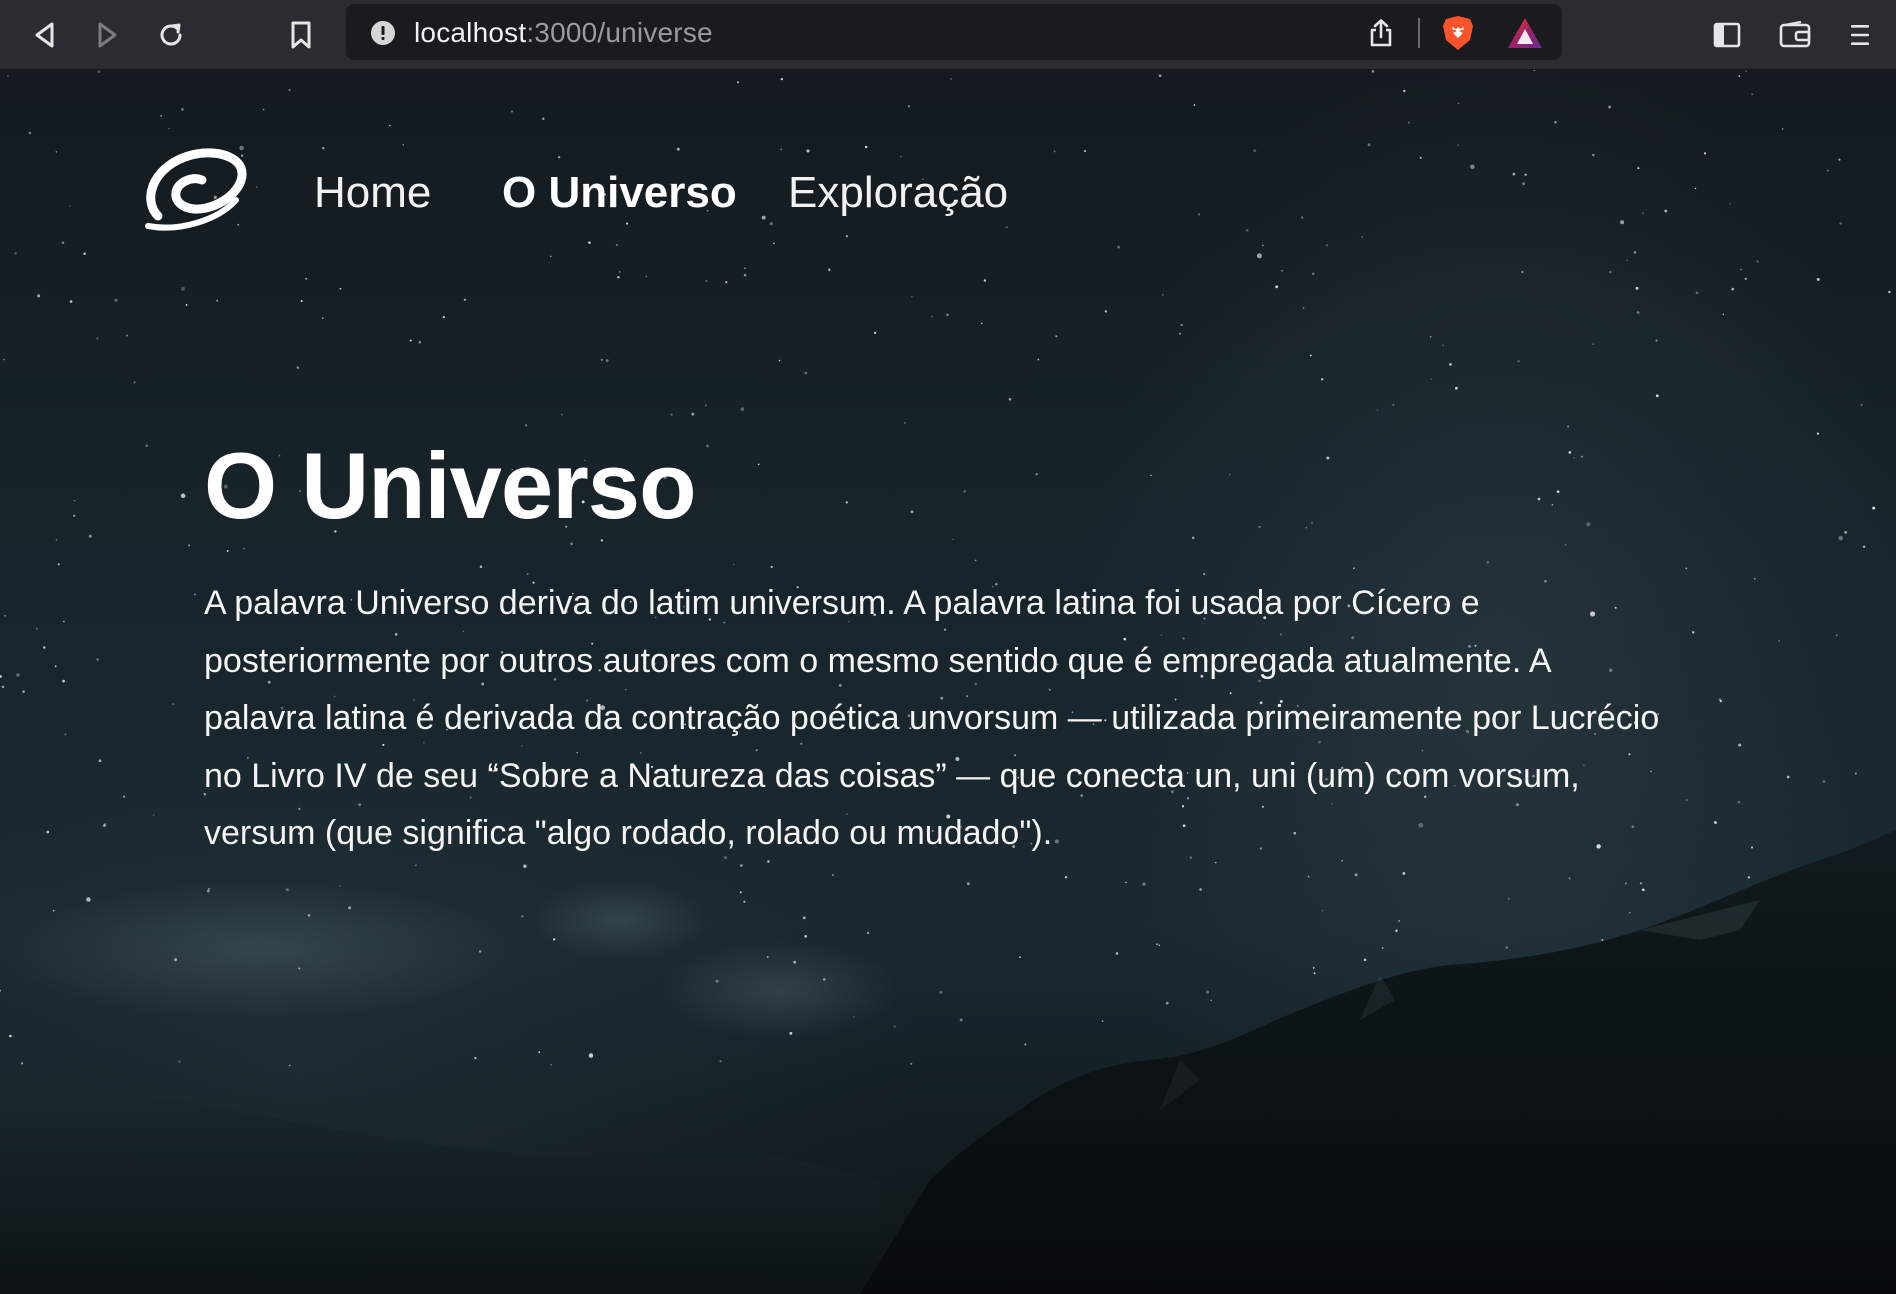  I want to click on back-arrow-icon, so click(44, 35).